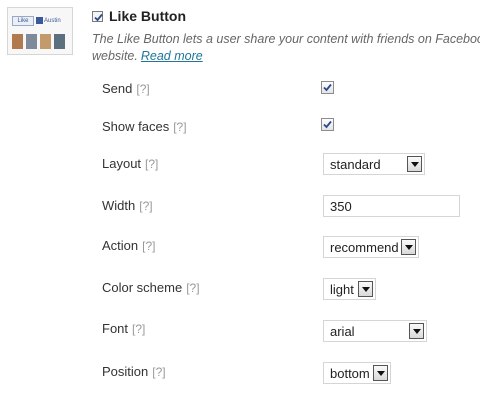  I want to click on color-scheme-label: Color scheme [?], so click(151, 287).